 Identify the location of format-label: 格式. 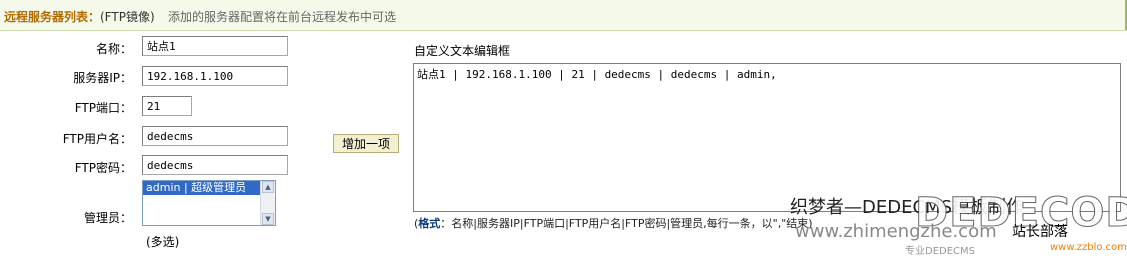
(429, 223).